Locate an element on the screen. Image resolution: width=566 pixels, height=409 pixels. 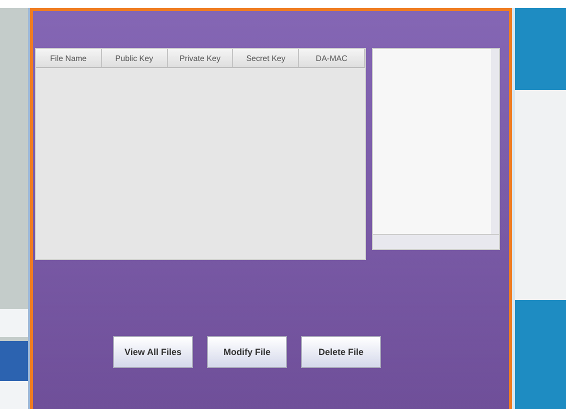
action-button: Delete File is located at coordinates (341, 352).